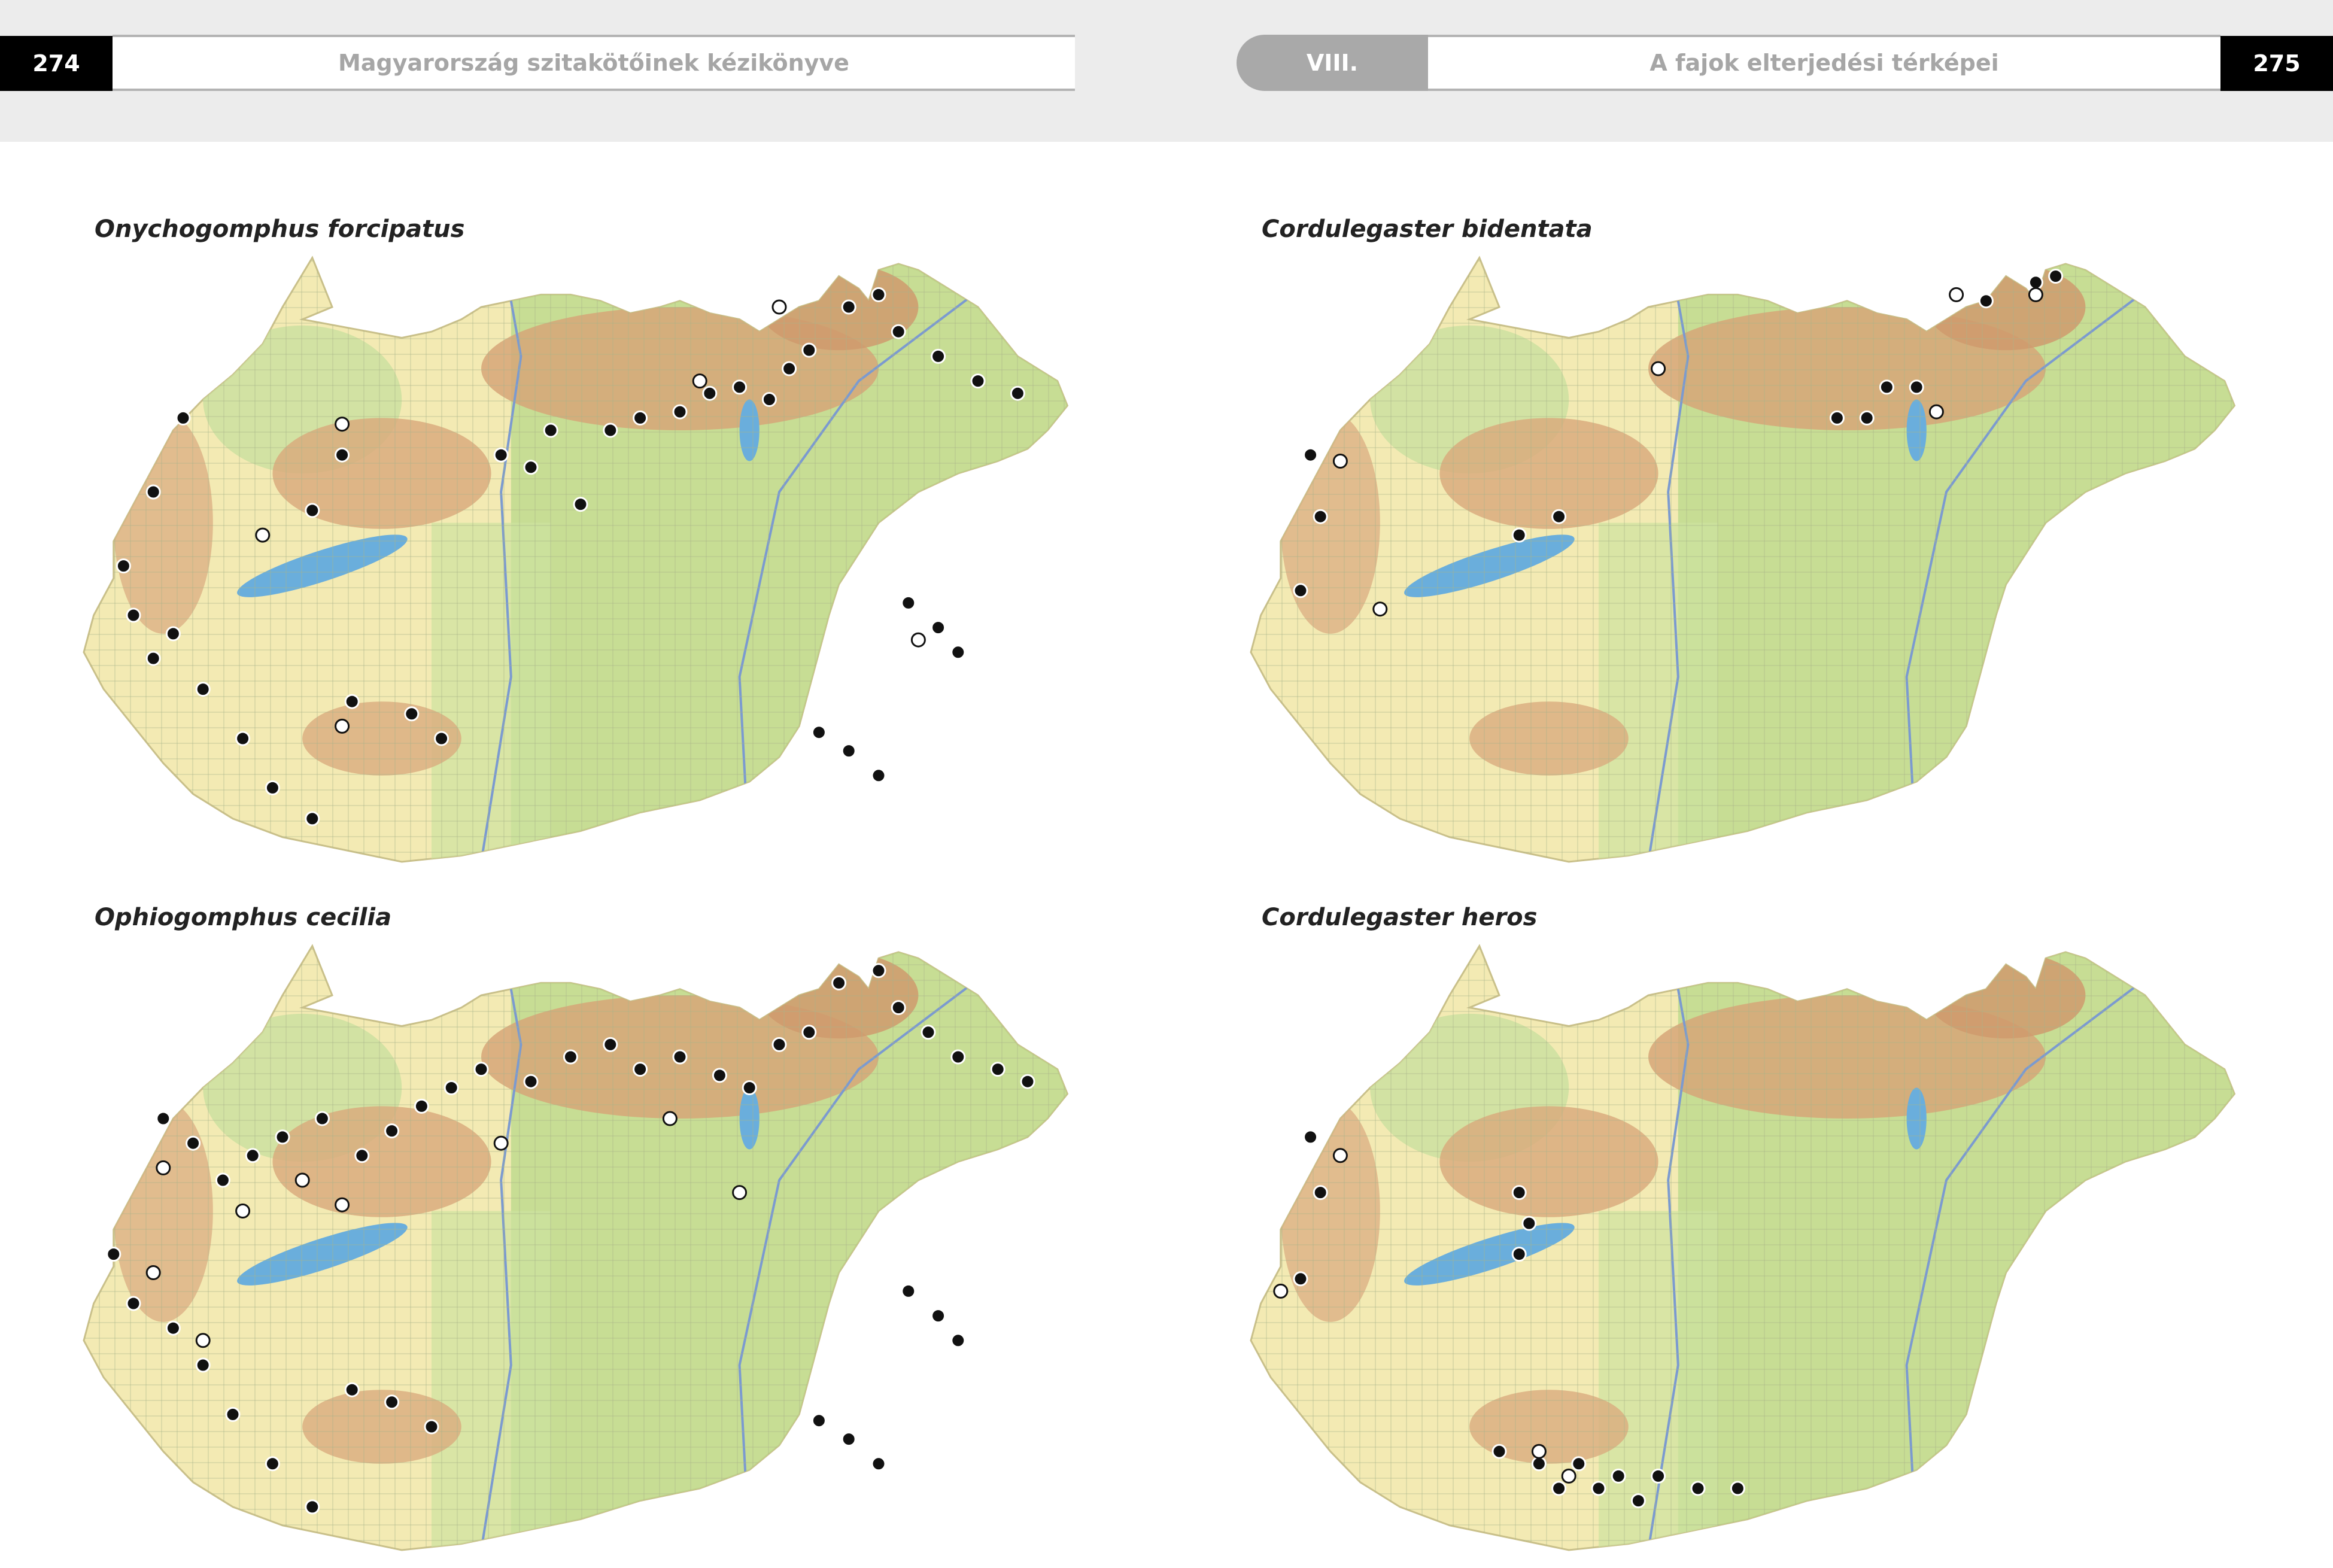  I want to click on zemplen-mountains, so click(2006, 995).